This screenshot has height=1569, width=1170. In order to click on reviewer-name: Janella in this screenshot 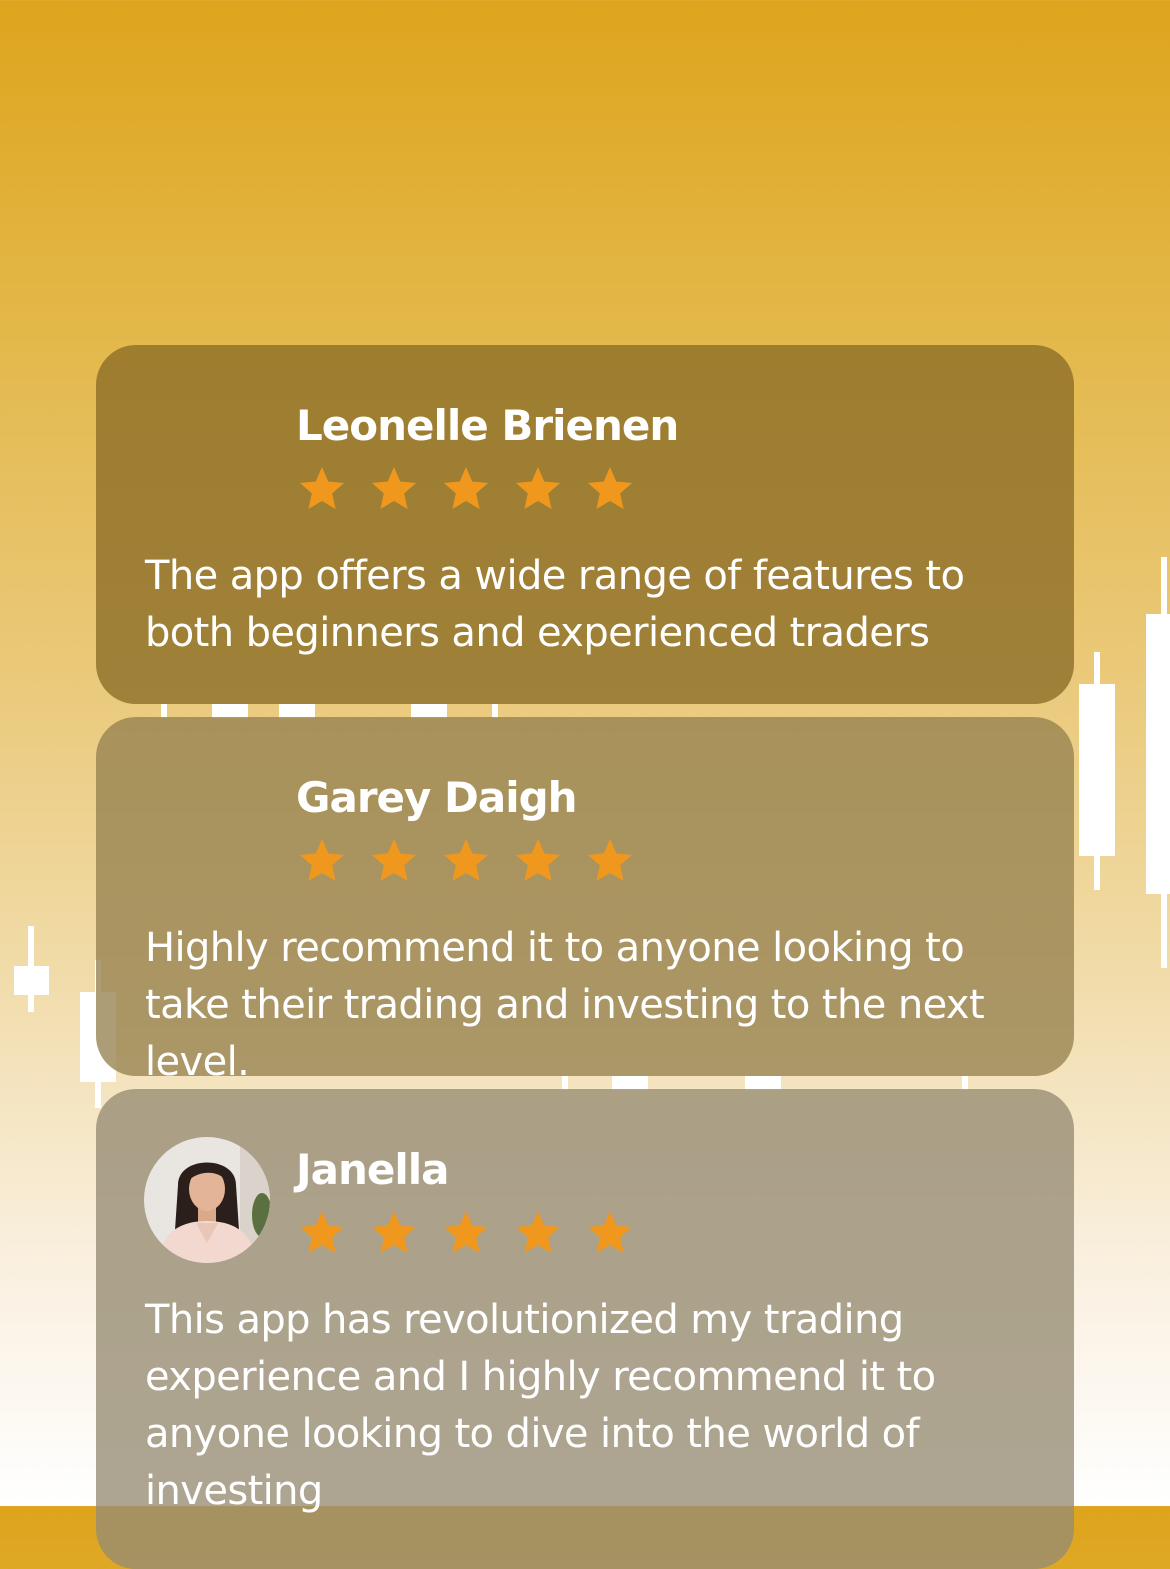, I will do `click(372, 1169)`.